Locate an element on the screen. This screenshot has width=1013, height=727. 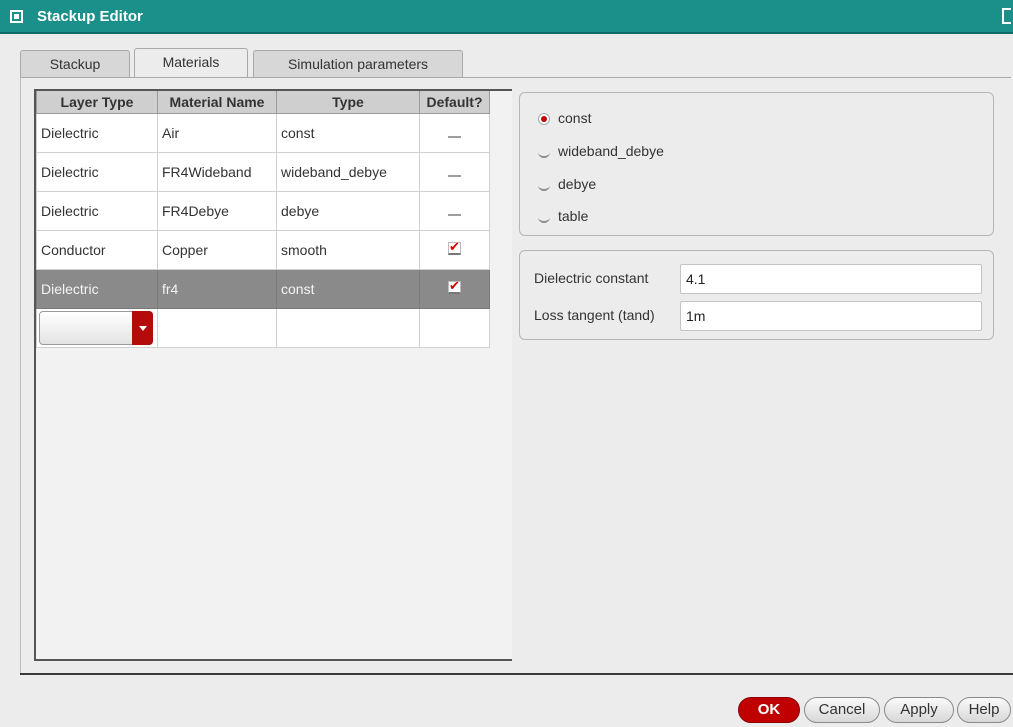
radio-table: table is located at coordinates (563, 216).